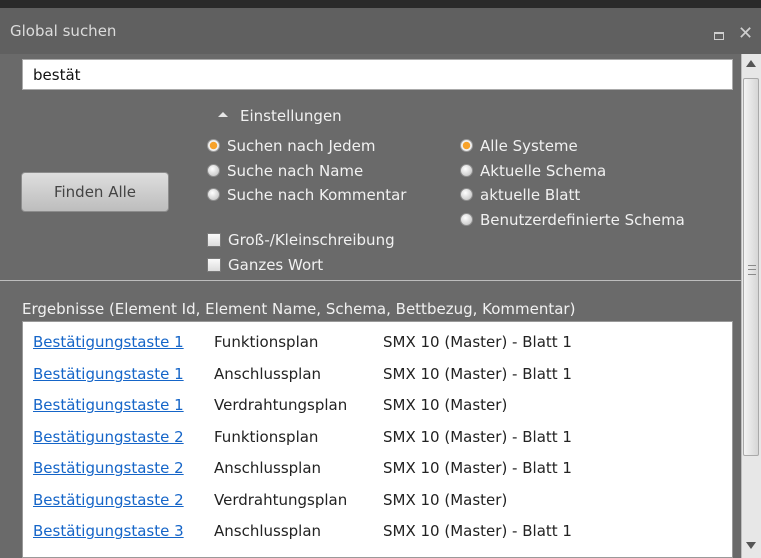 This screenshot has width=761, height=558. I want to click on result-element-link: Bestätigungstaste 3, so click(108, 531).